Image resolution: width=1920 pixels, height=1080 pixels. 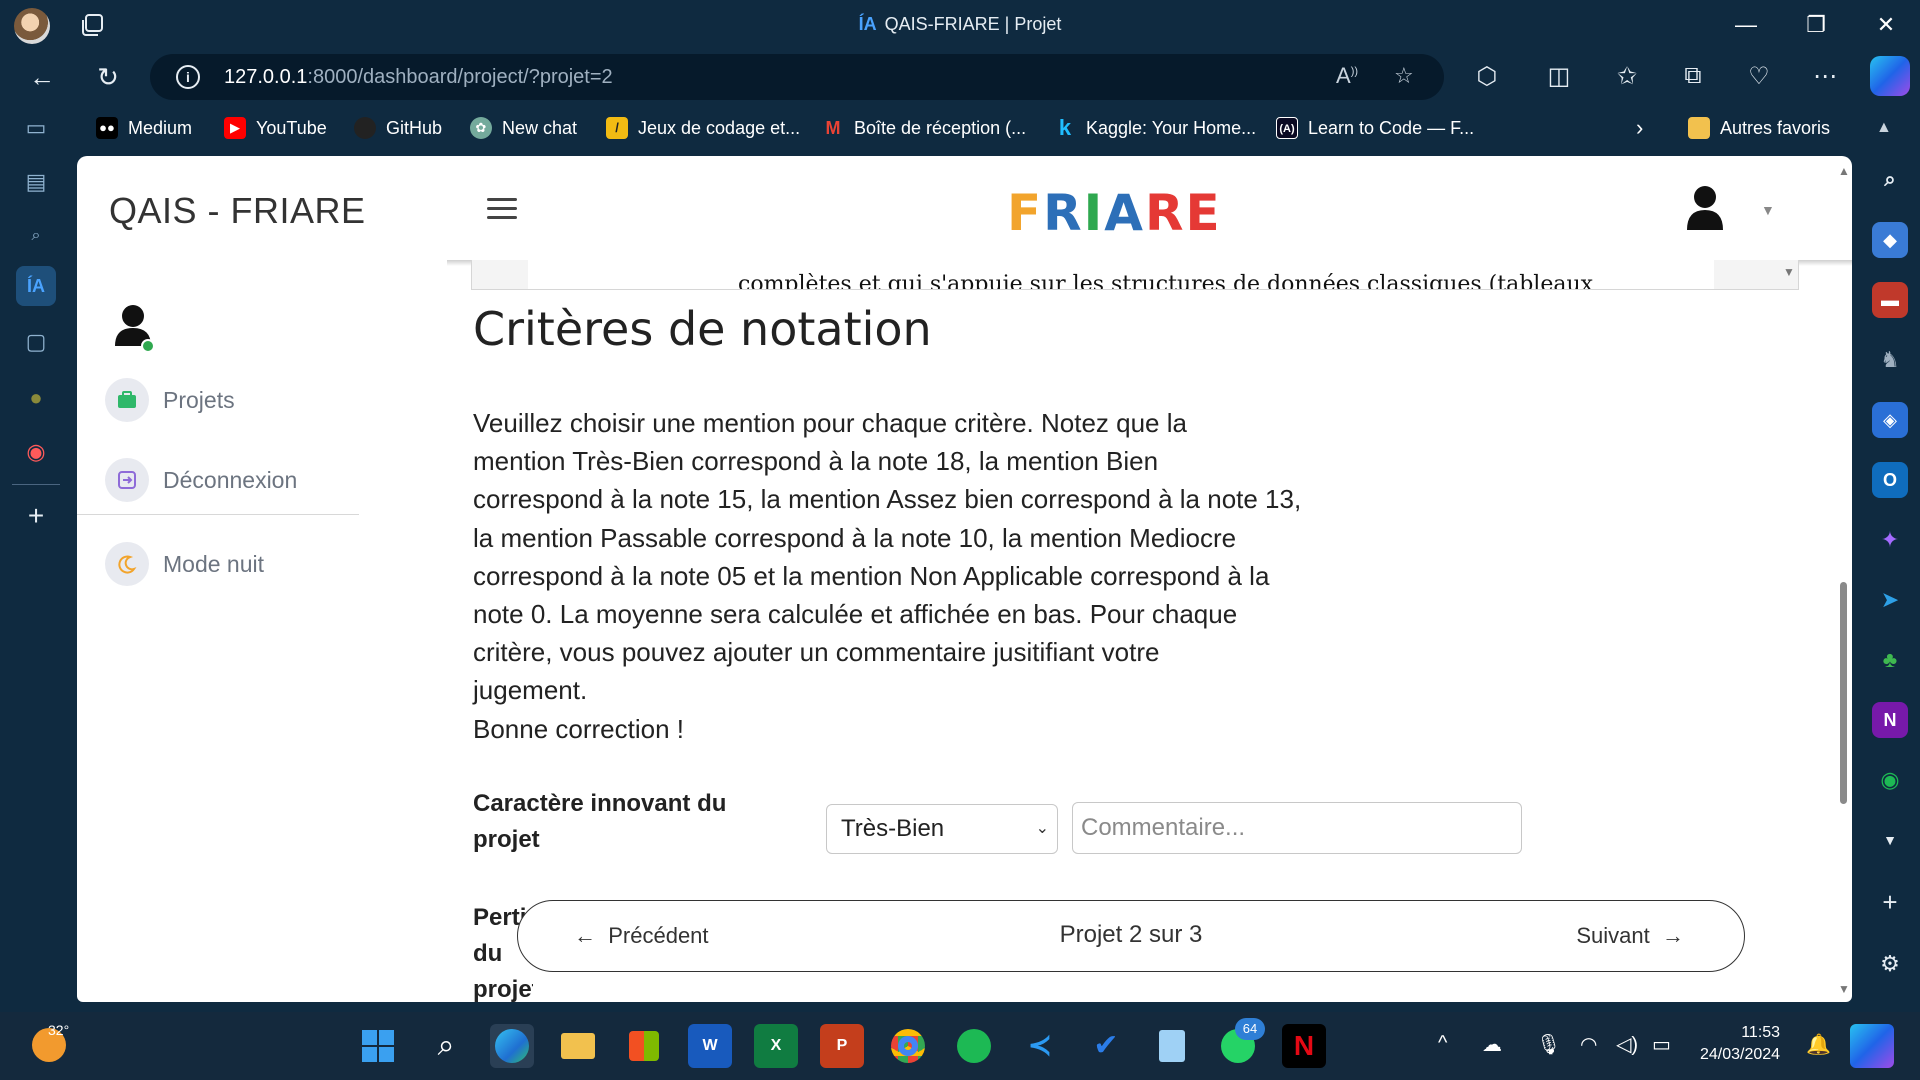 I want to click on designer-icon: ✦, so click(x=1890, y=540).